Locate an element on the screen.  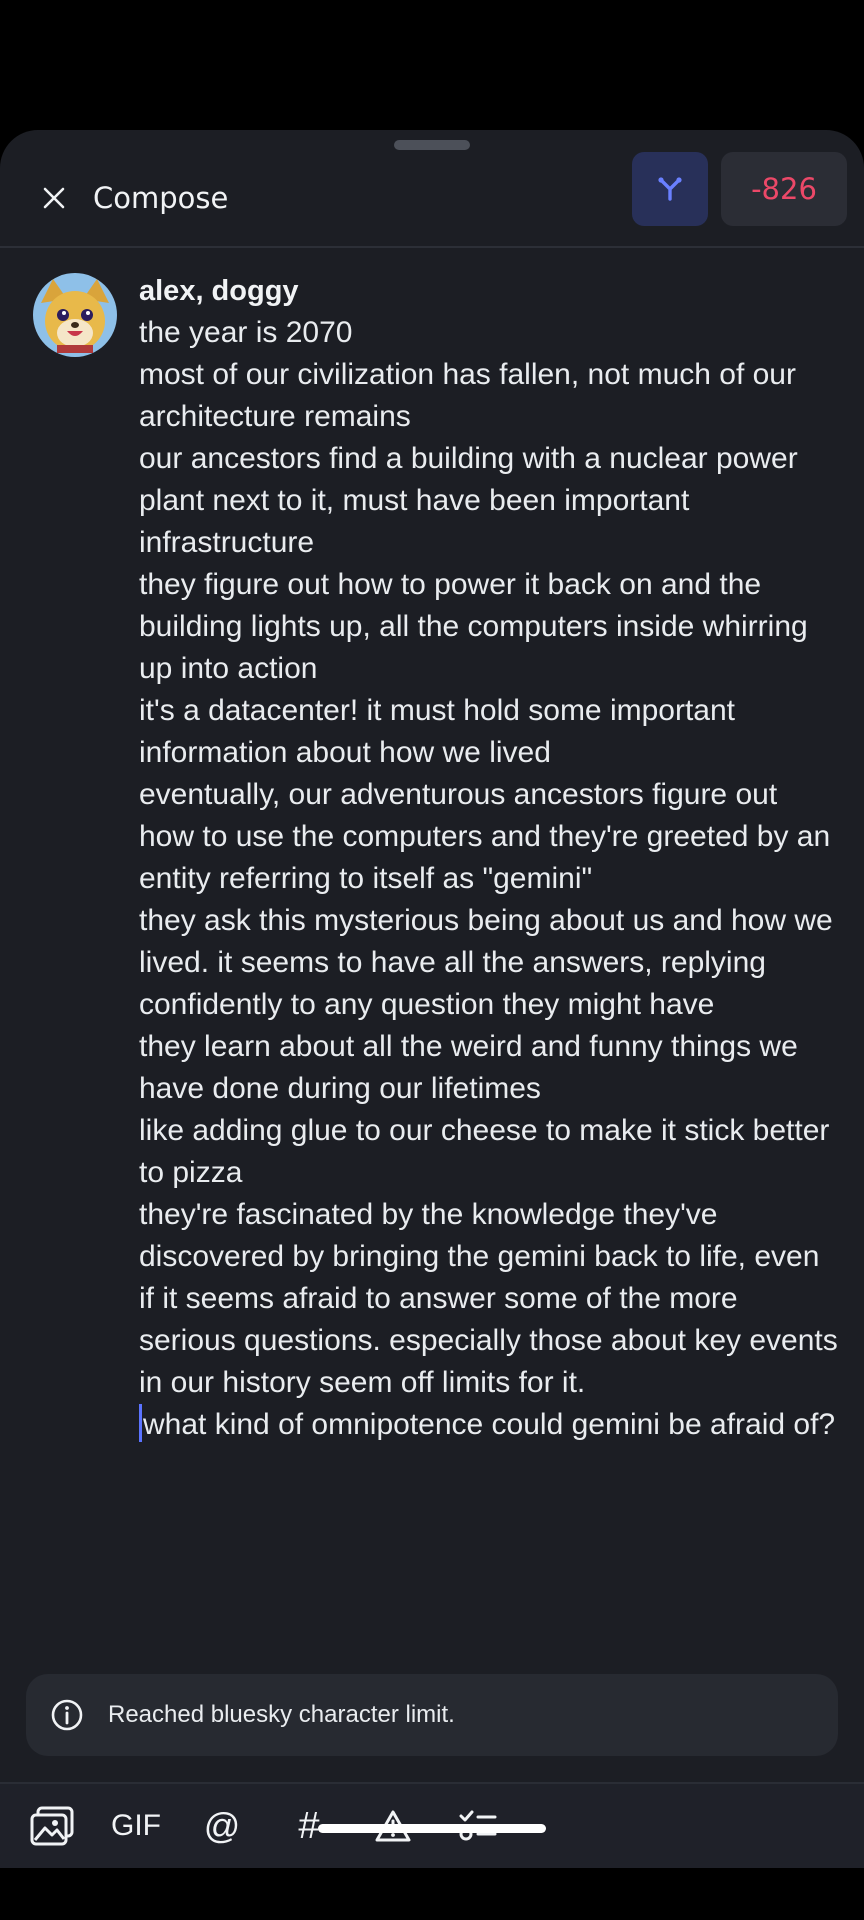
mention-label: @ is located at coordinates (222, 1825).